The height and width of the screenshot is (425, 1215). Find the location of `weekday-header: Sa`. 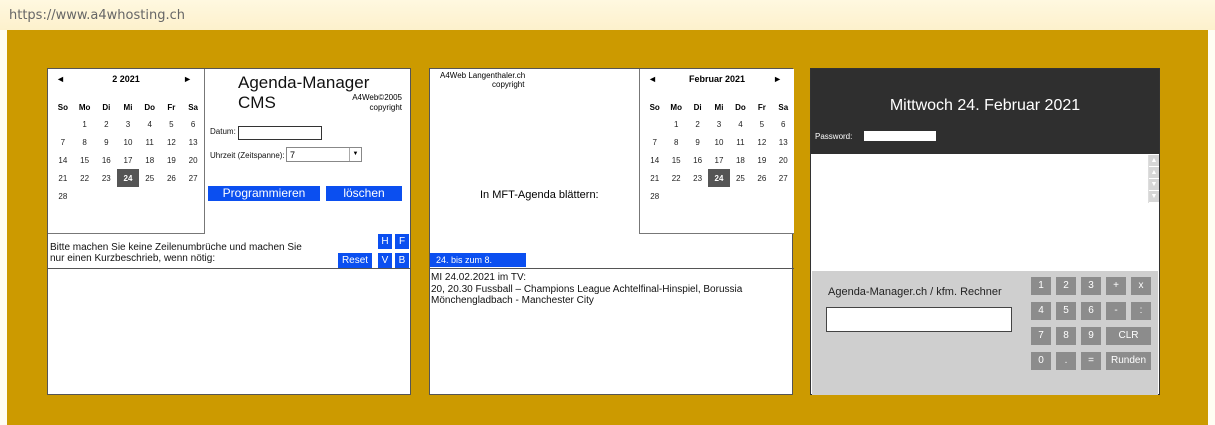

weekday-header: Sa is located at coordinates (783, 107).